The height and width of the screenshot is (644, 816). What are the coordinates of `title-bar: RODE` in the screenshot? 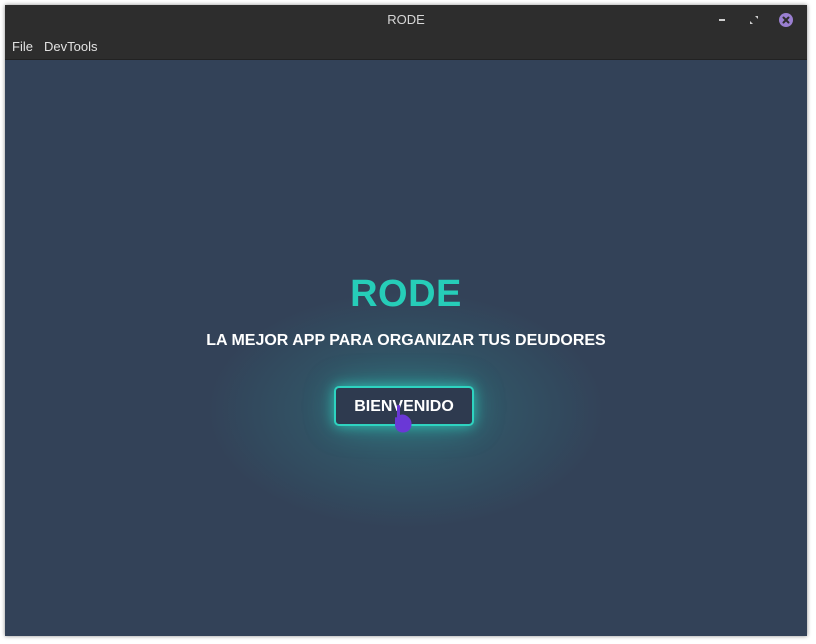 It's located at (406, 20).